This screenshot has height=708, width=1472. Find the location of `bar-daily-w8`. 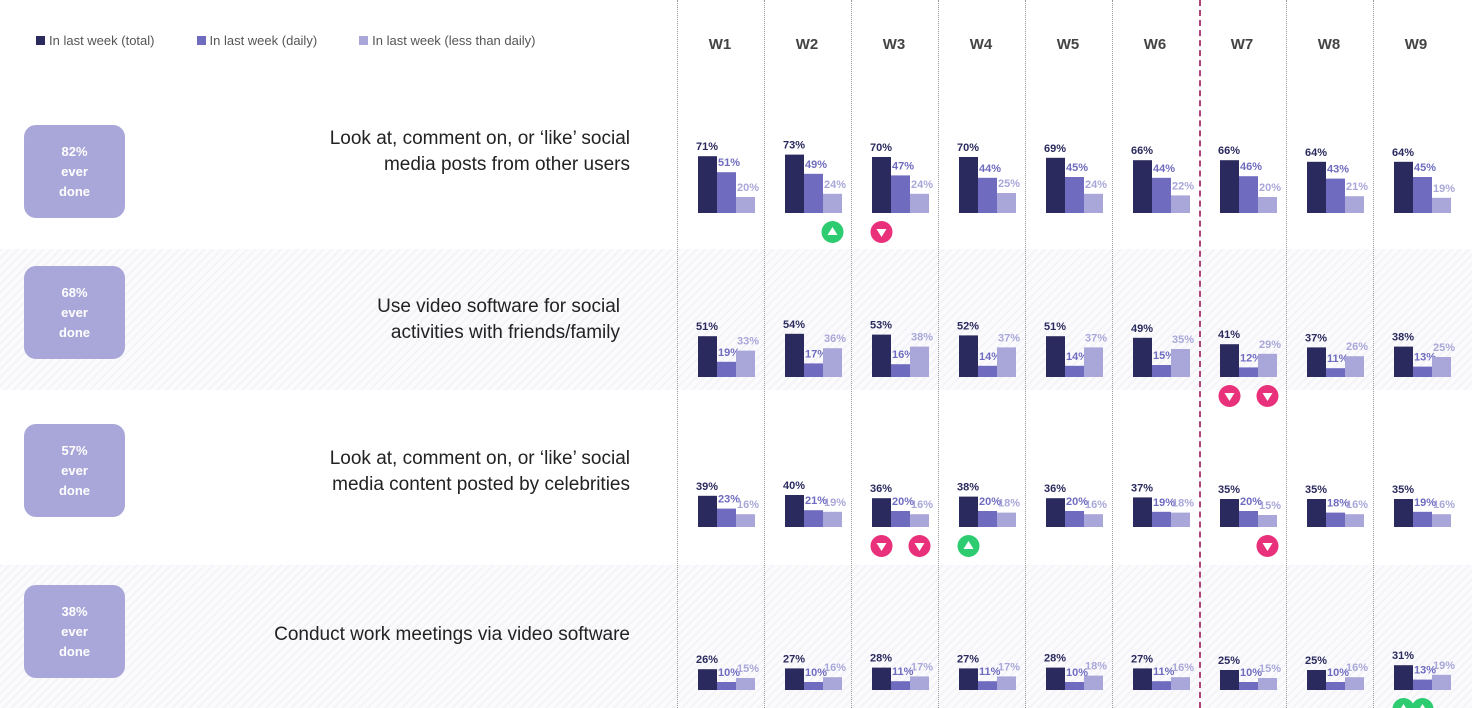

bar-daily-w8 is located at coordinates (1335, 372).